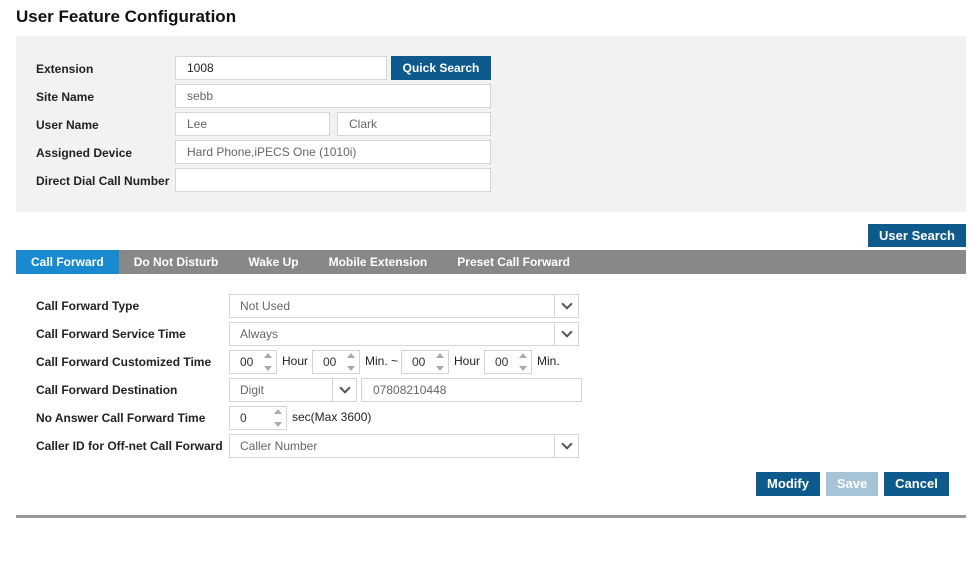 This screenshot has width=978, height=564. Describe the element at coordinates (333, 152) in the screenshot. I see `assigned-device-field: Hard Phone,iPECS One (1010i)` at that location.